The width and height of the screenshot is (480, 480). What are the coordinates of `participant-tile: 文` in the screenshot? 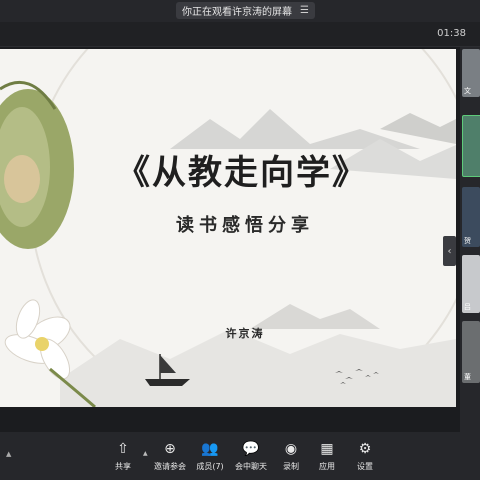 It's located at (471, 73).